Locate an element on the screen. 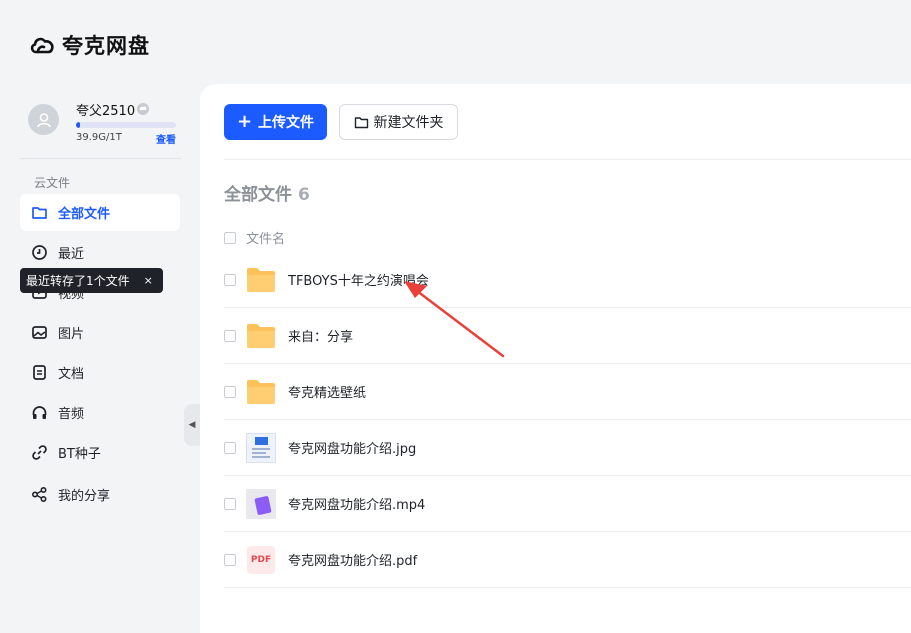 This screenshot has width=911, height=633. file-row: 夸克网盘功能介绍.mp4 is located at coordinates (567, 504).